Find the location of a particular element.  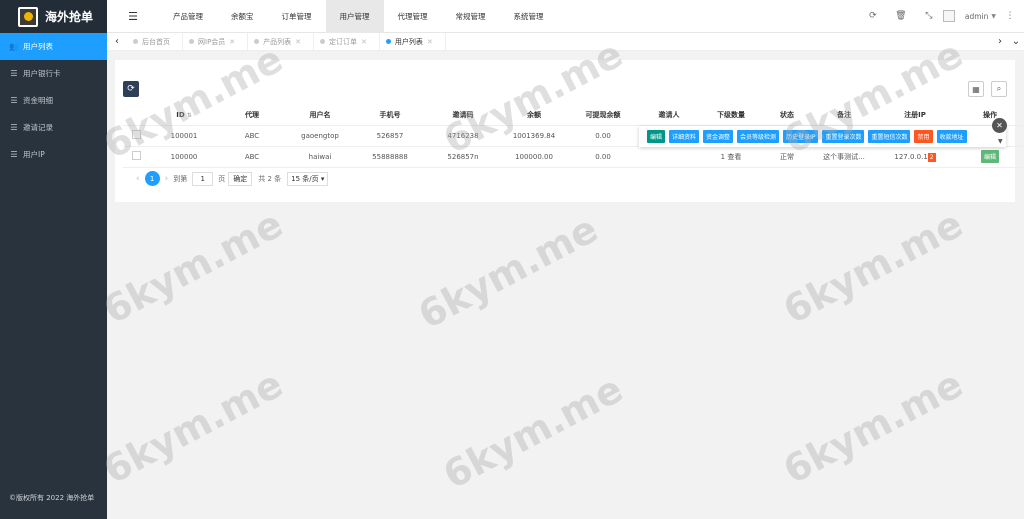

page-tabs: ‹ 后台首页 网IP会员 ✕ 产品列表 ✕ 定订订单 ✕ 用户列表 ✕ › ⌄ is located at coordinates (565, 41).